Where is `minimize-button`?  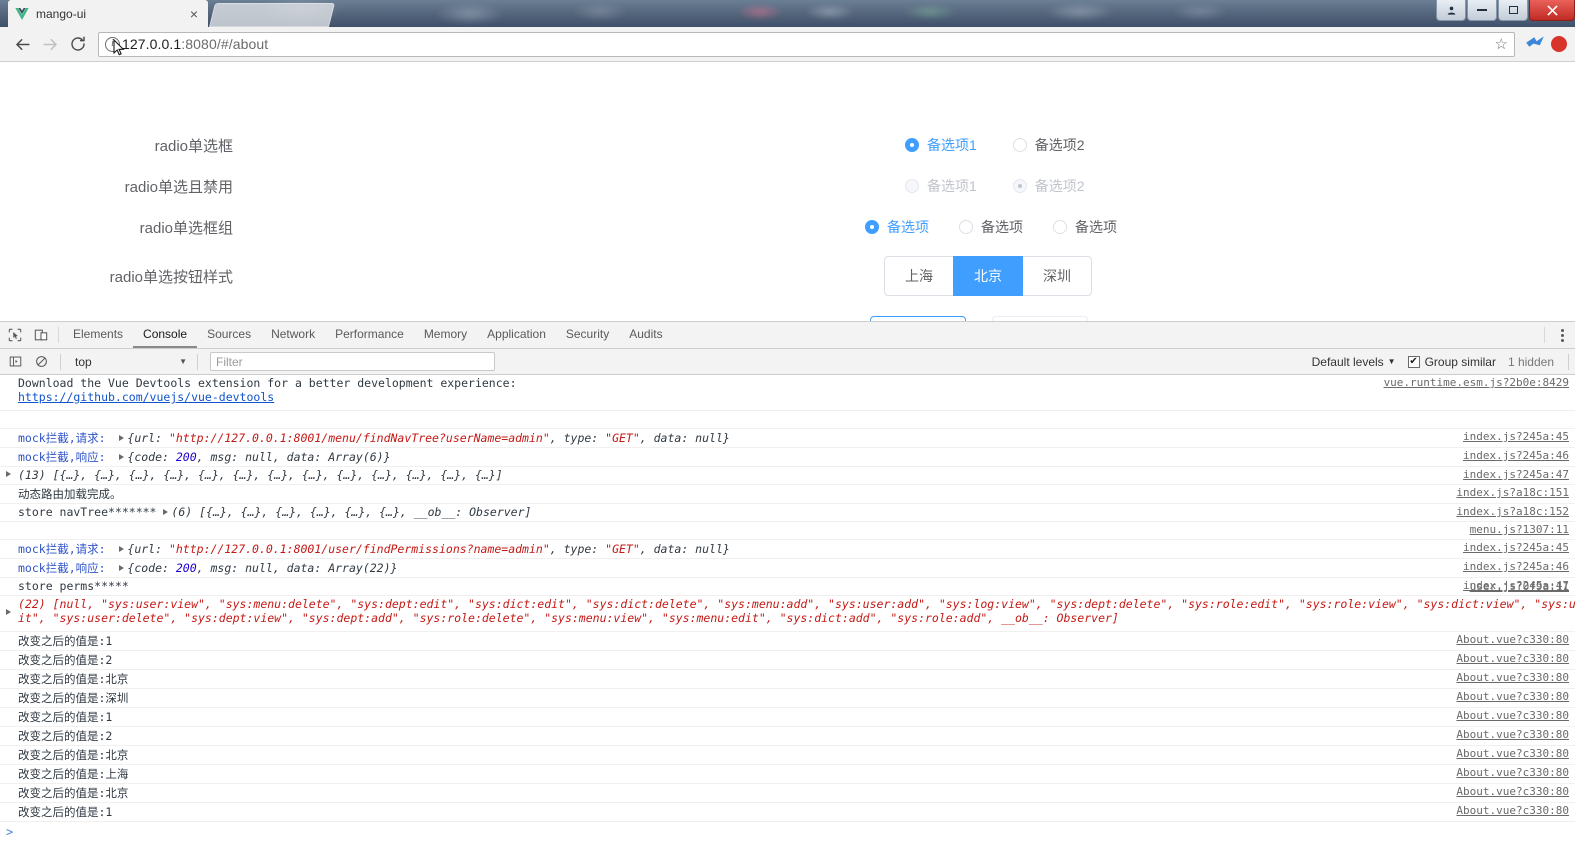
minimize-button is located at coordinates (1482, 10).